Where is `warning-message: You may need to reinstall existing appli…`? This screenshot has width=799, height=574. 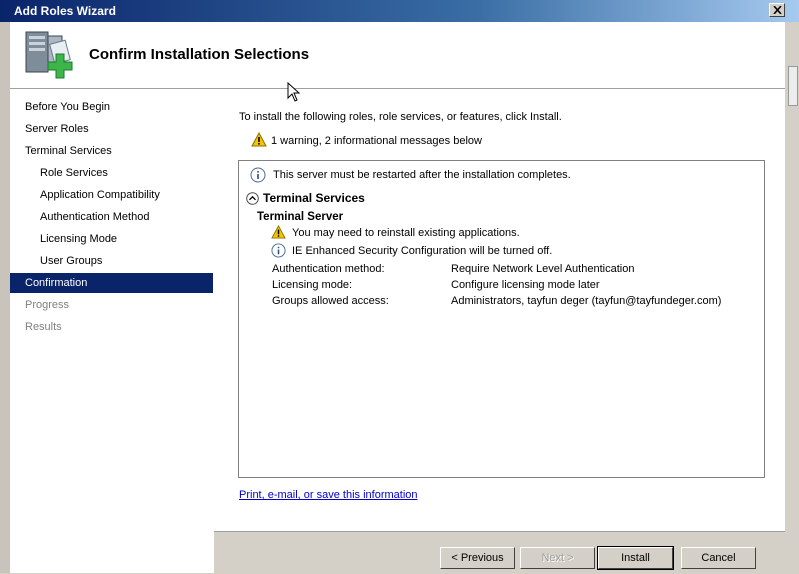
warning-message: You may need to reinstall existing appli… is located at coordinates (406, 233).